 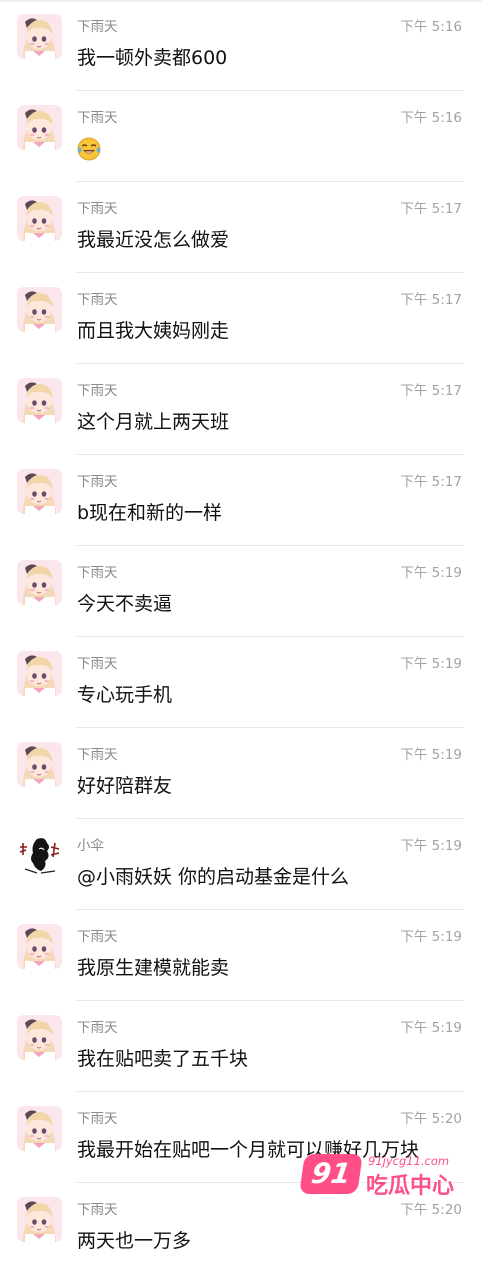 I want to click on message-text: 好好陪群友, so click(x=124, y=786).